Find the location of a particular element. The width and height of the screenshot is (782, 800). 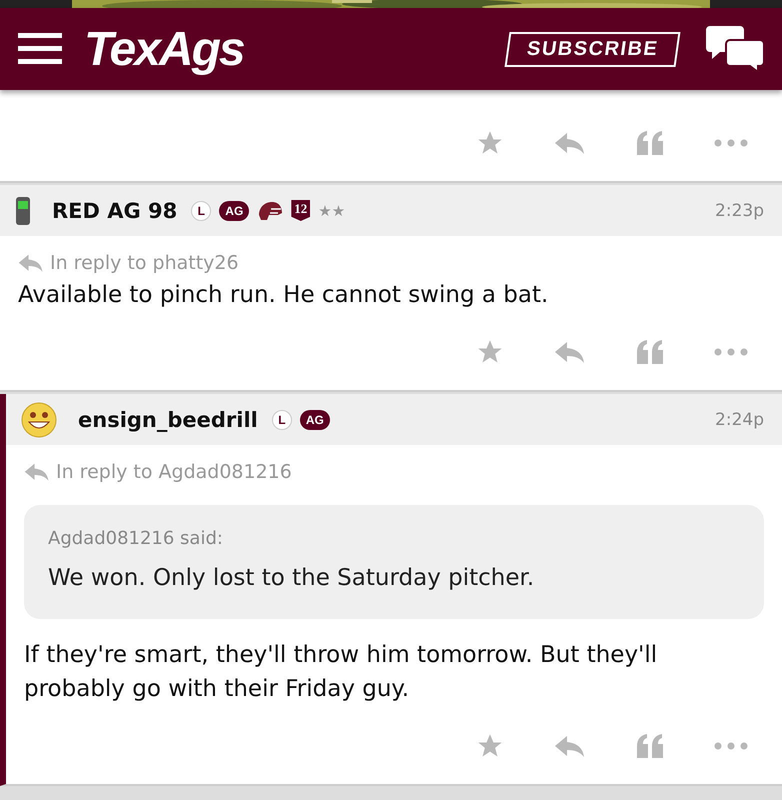

username: ensign_beedrill is located at coordinates (168, 420).